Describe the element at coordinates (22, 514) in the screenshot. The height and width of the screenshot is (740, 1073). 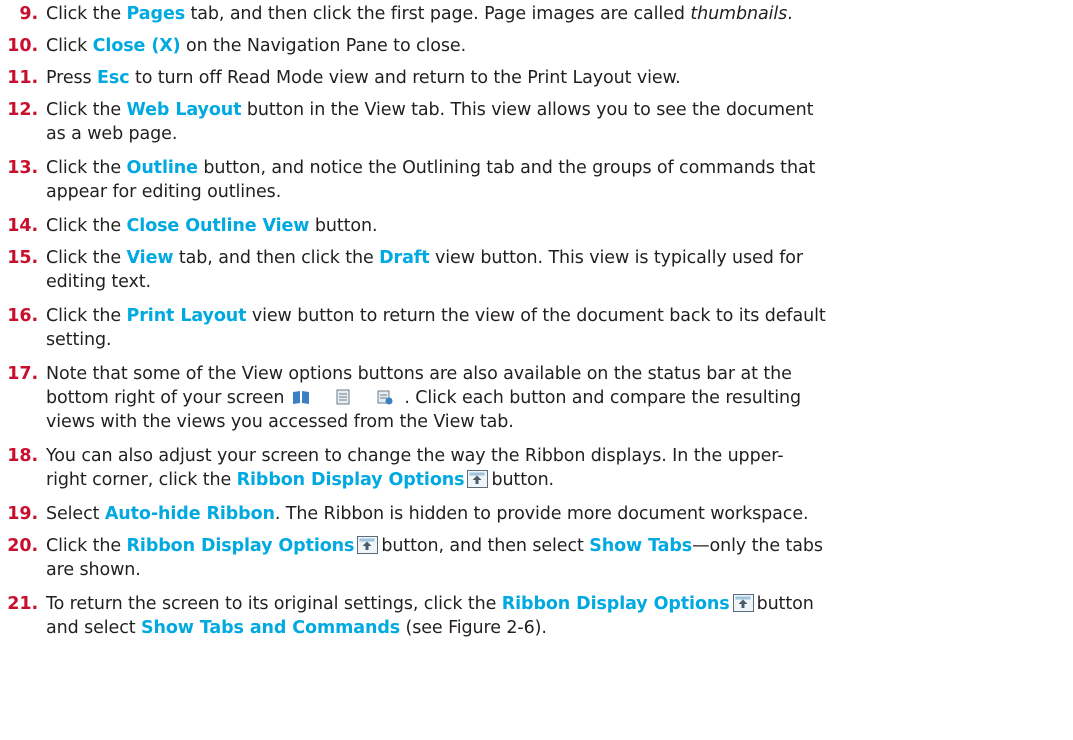
I see `step-number: 19.` at that location.